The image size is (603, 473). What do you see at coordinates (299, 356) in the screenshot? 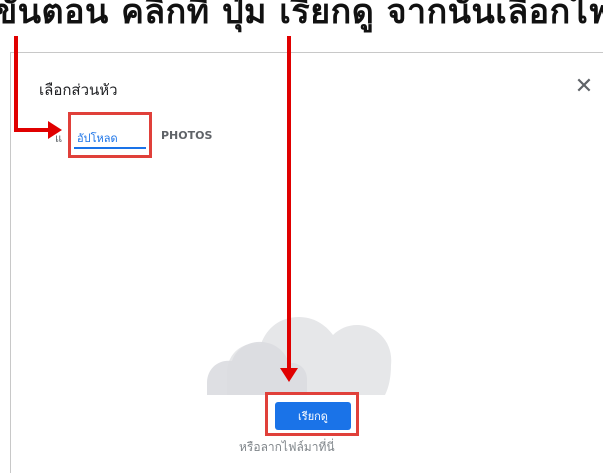
I see `cloud-upload-illustration` at bounding box center [299, 356].